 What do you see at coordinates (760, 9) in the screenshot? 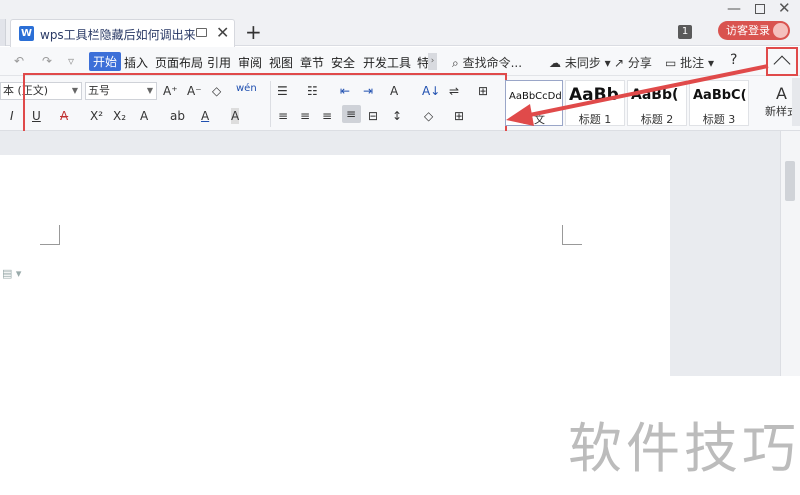
I see `maximize-button` at bounding box center [760, 9].